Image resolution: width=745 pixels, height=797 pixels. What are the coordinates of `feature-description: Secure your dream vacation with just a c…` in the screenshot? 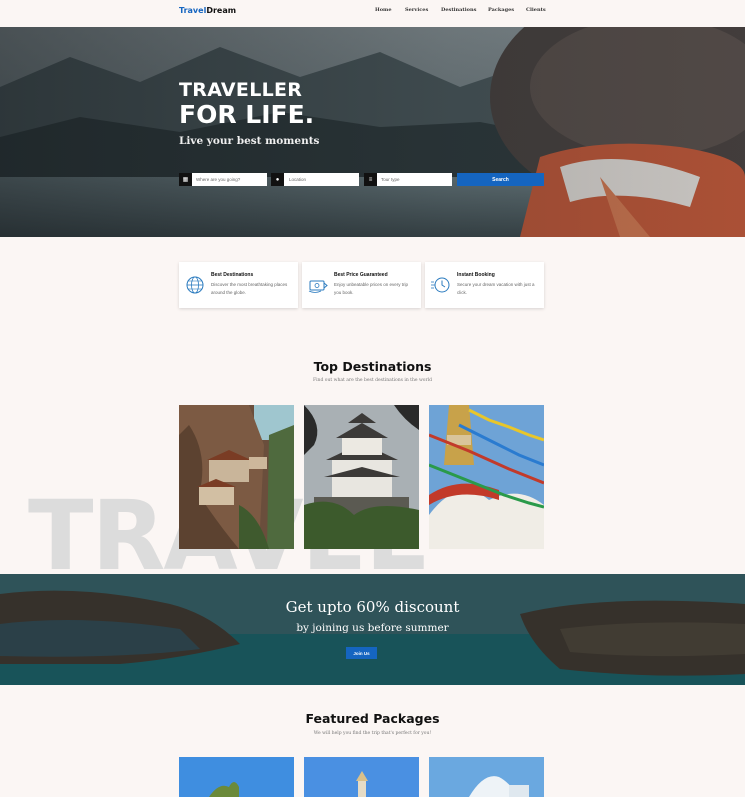 It's located at (496, 288).